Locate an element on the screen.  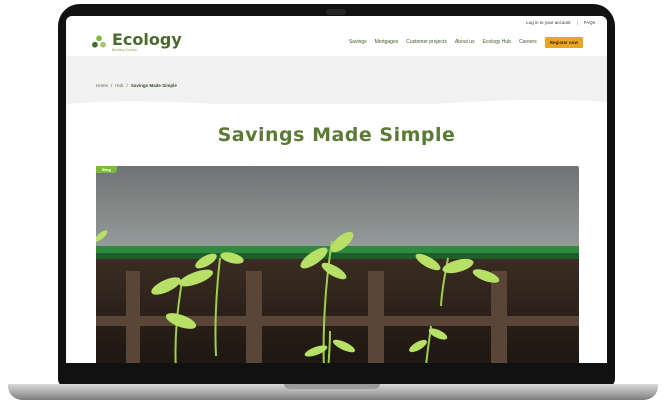
nav-savings: Savings is located at coordinates (358, 42).